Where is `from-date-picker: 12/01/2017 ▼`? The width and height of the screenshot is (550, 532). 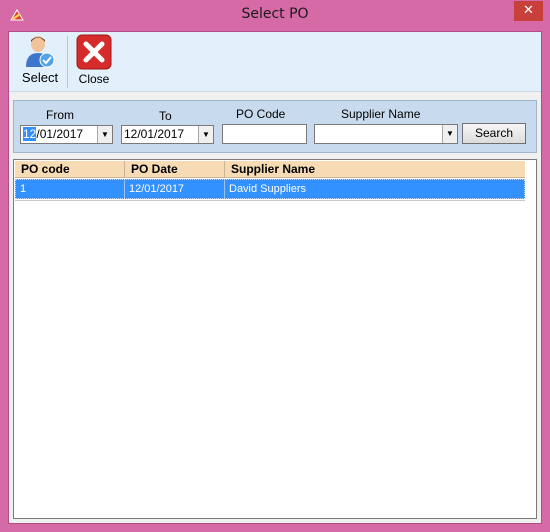
from-date-picker: 12/01/2017 ▼ is located at coordinates (66, 134).